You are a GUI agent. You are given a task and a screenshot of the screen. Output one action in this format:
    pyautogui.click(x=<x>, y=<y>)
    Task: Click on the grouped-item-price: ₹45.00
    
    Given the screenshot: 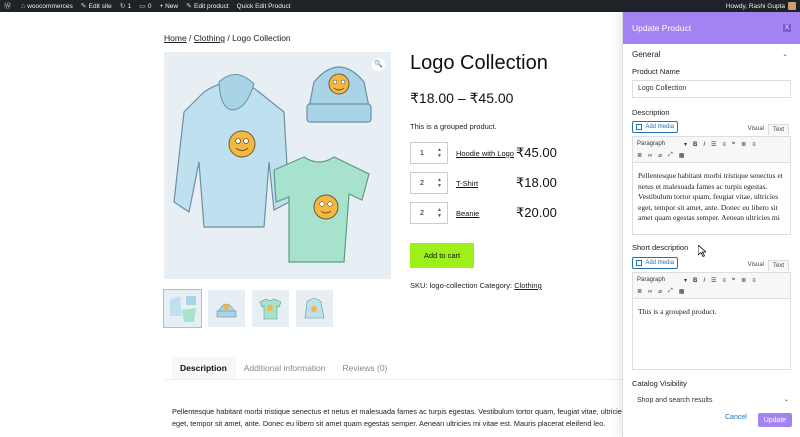 What is the action you would take?
    pyautogui.click(x=536, y=152)
    